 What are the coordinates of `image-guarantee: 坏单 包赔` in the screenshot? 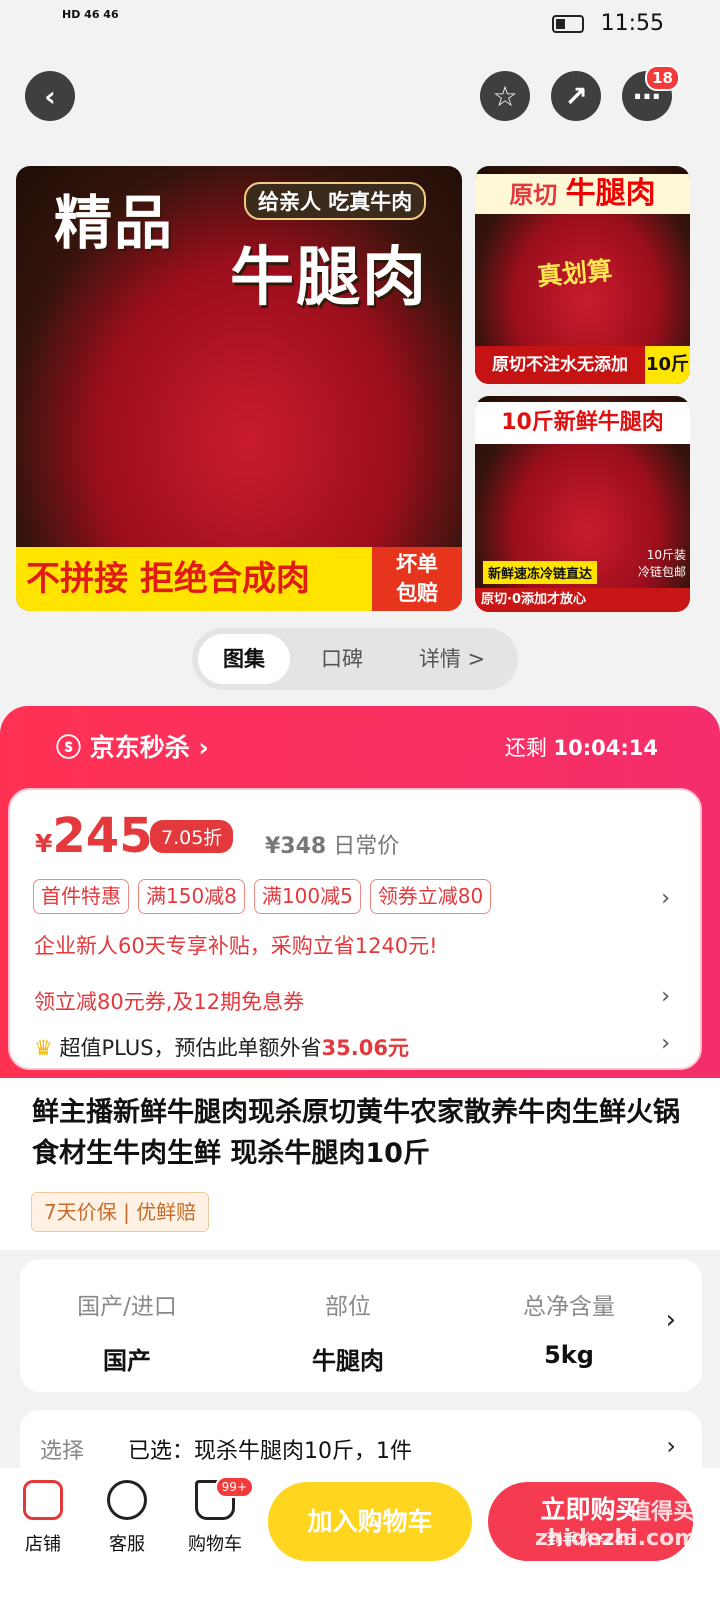 It's located at (417, 579).